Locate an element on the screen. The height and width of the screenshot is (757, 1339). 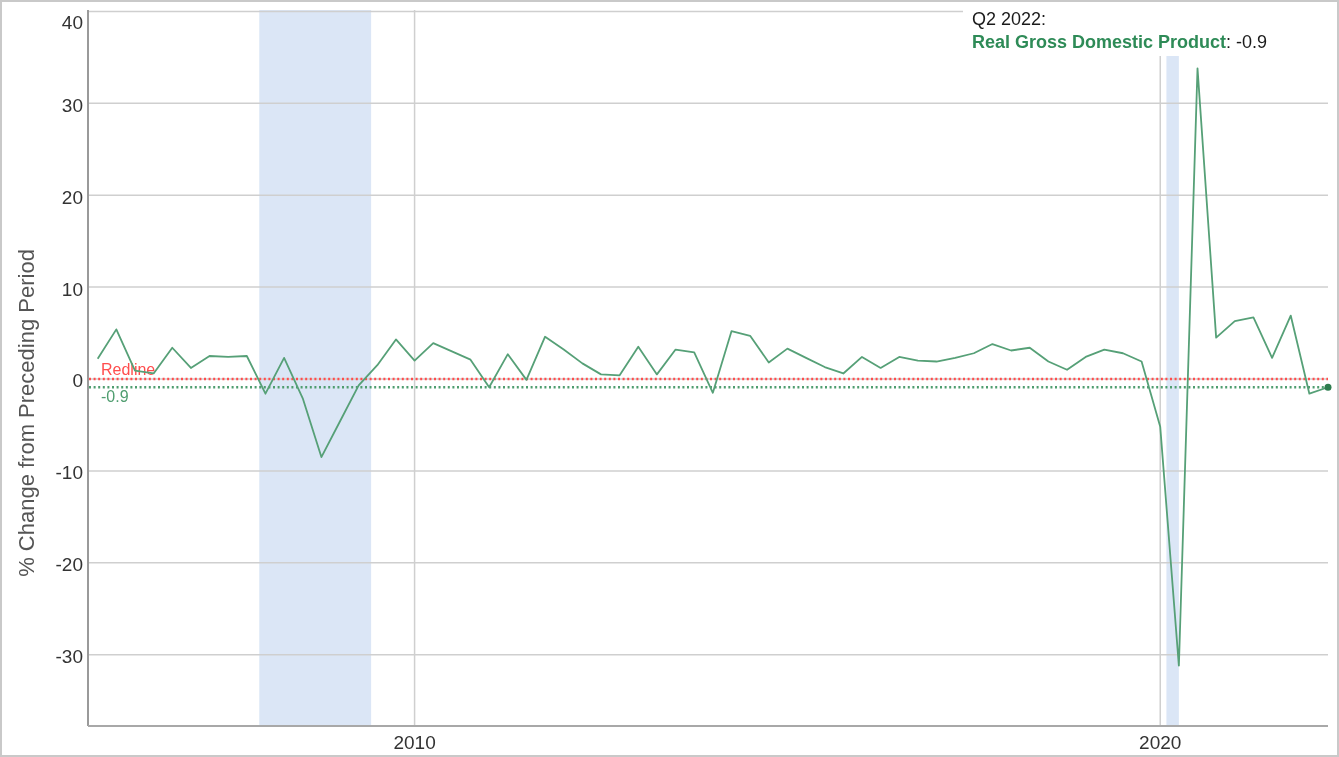
y-tick-label: 10 is located at coordinates (72, 289).